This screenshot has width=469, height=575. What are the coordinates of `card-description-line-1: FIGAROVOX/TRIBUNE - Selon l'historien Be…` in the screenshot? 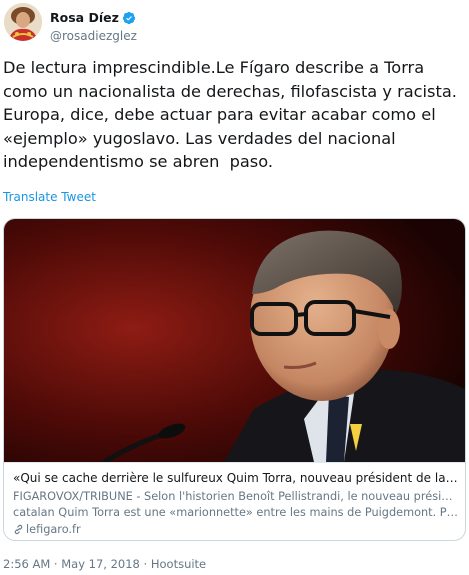 It's located at (235, 496).